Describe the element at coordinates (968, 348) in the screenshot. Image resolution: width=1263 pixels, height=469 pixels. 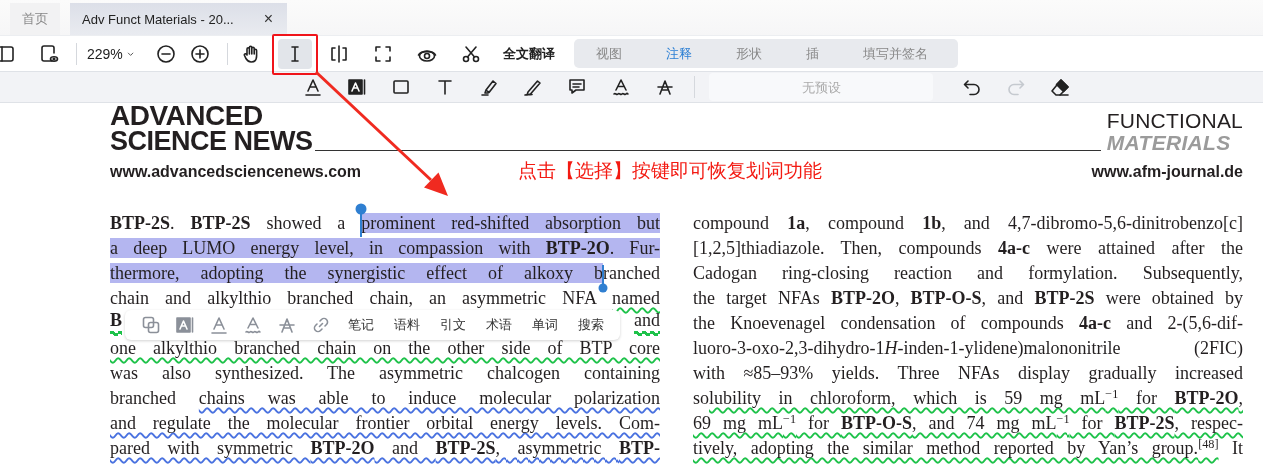
I see `text-line: luoro-3-oxo-2,3-dihydro-1H-inden-1-ylidene)malononitrile (2FIC)` at that location.